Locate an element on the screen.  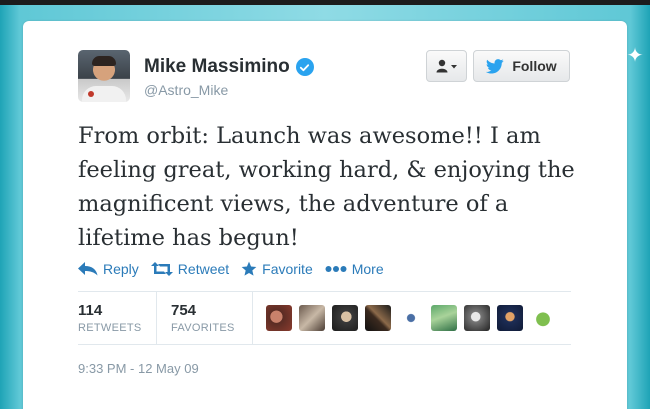
favorites-count: 754 is located at coordinates (184, 310).